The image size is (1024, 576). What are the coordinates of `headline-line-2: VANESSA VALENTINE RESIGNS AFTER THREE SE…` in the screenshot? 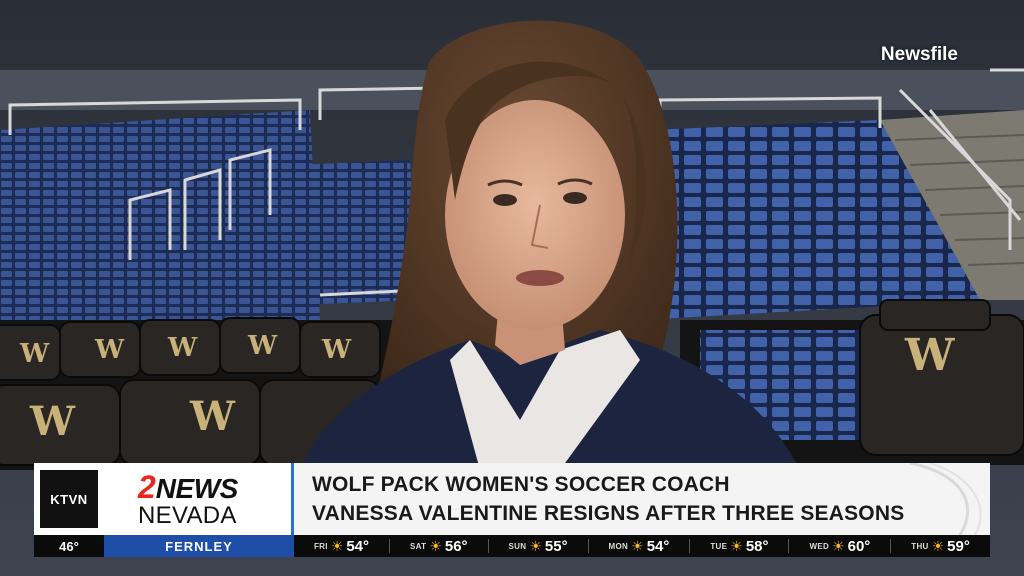 It's located at (608, 513).